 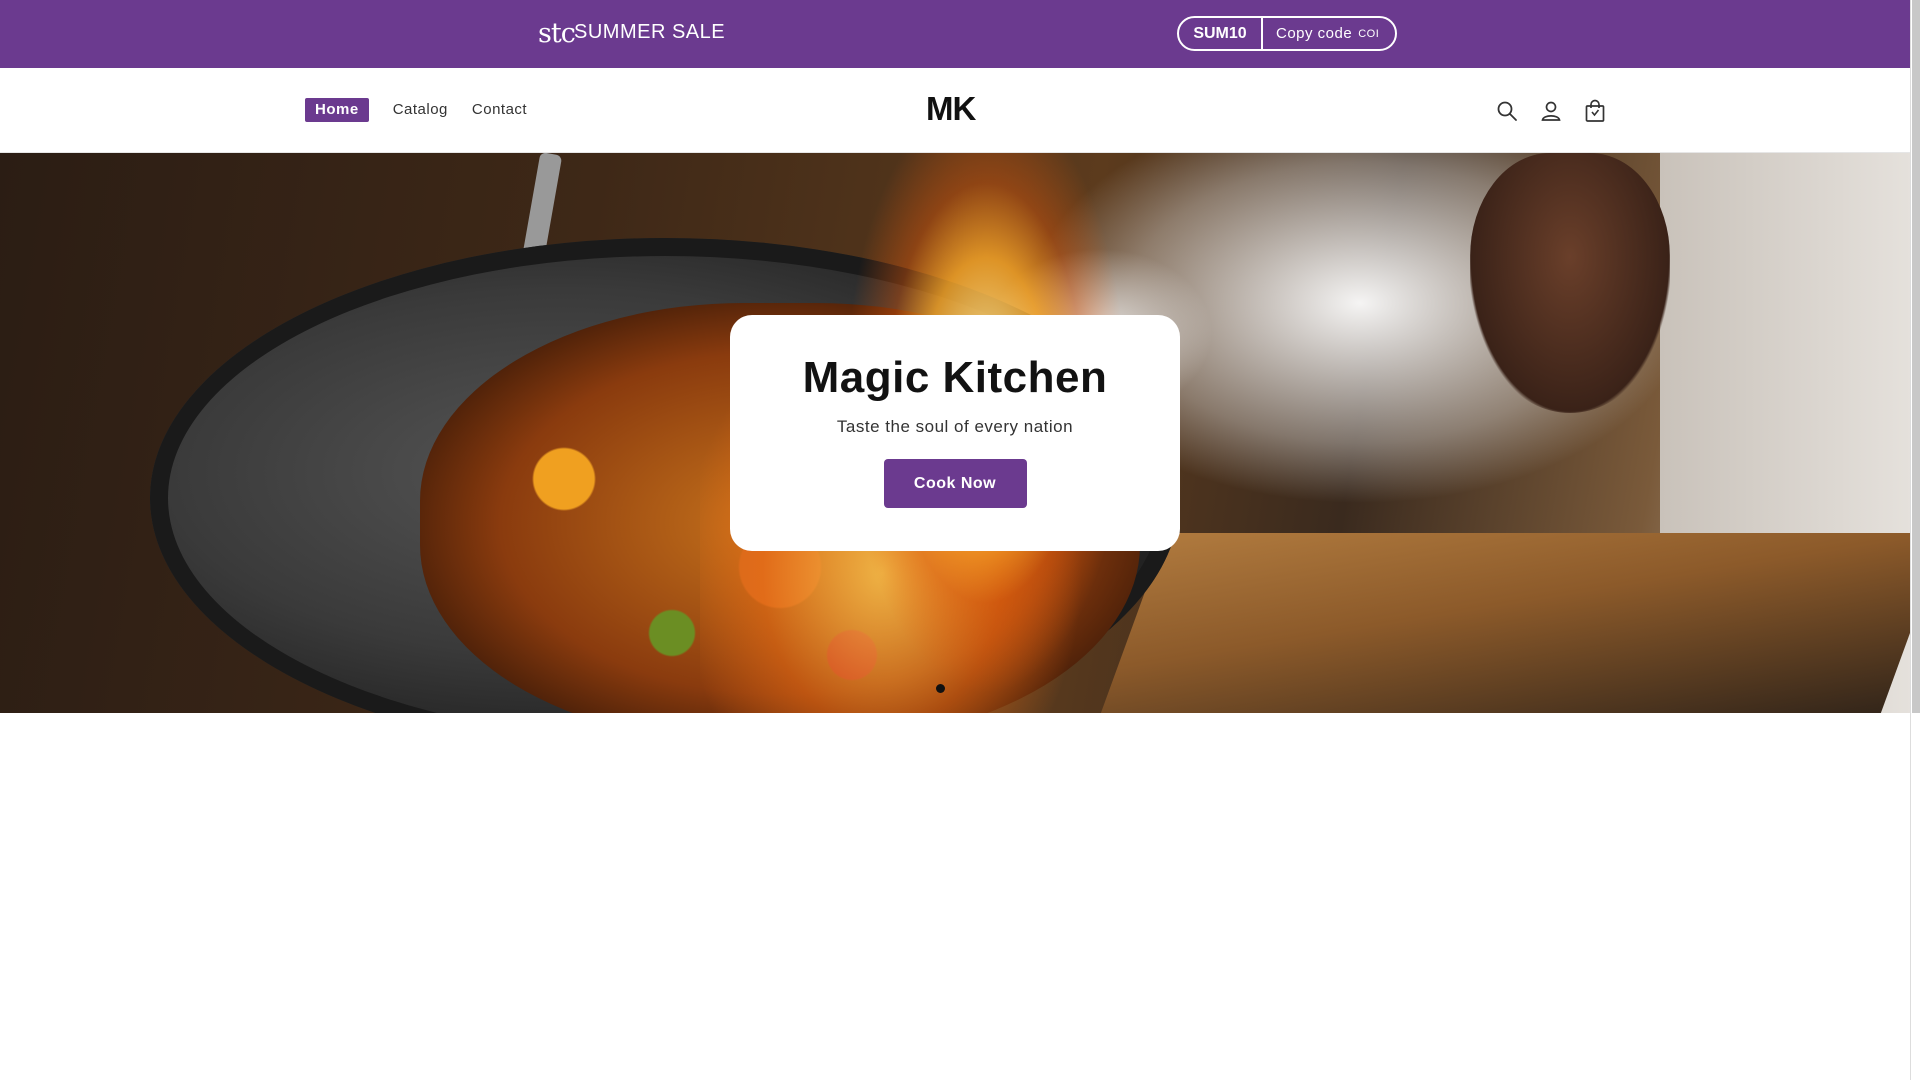 What do you see at coordinates (420, 110) in the screenshot?
I see `nav-catalog: Catalog` at bounding box center [420, 110].